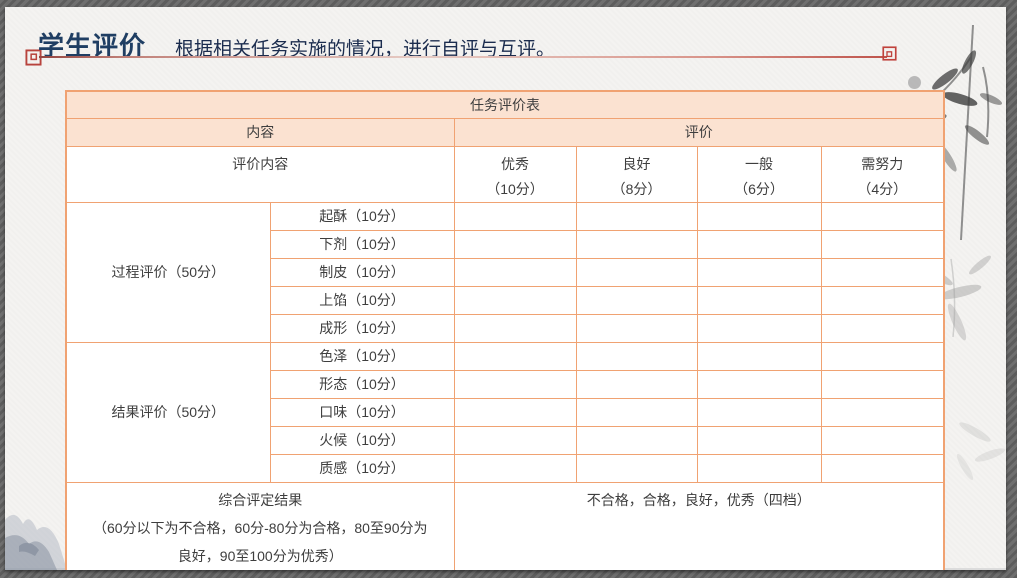 The height and width of the screenshot is (578, 1017). I want to click on grade-score: （6分）, so click(759, 188).